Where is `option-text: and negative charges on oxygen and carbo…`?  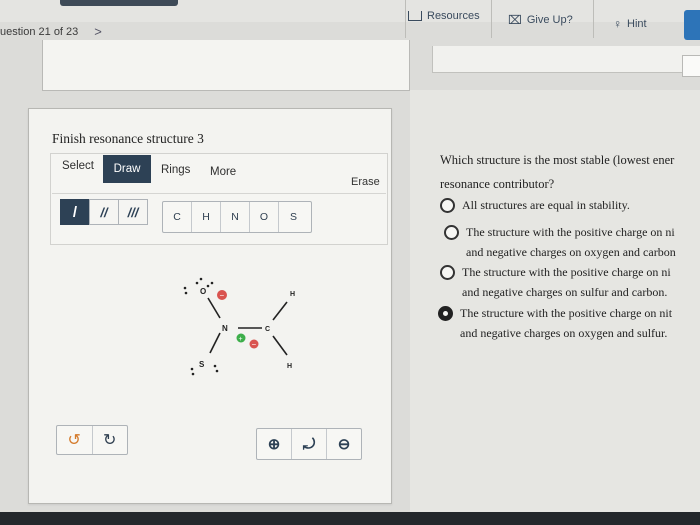
option-text: and negative charges on oxygen and carbo… is located at coordinates (571, 252).